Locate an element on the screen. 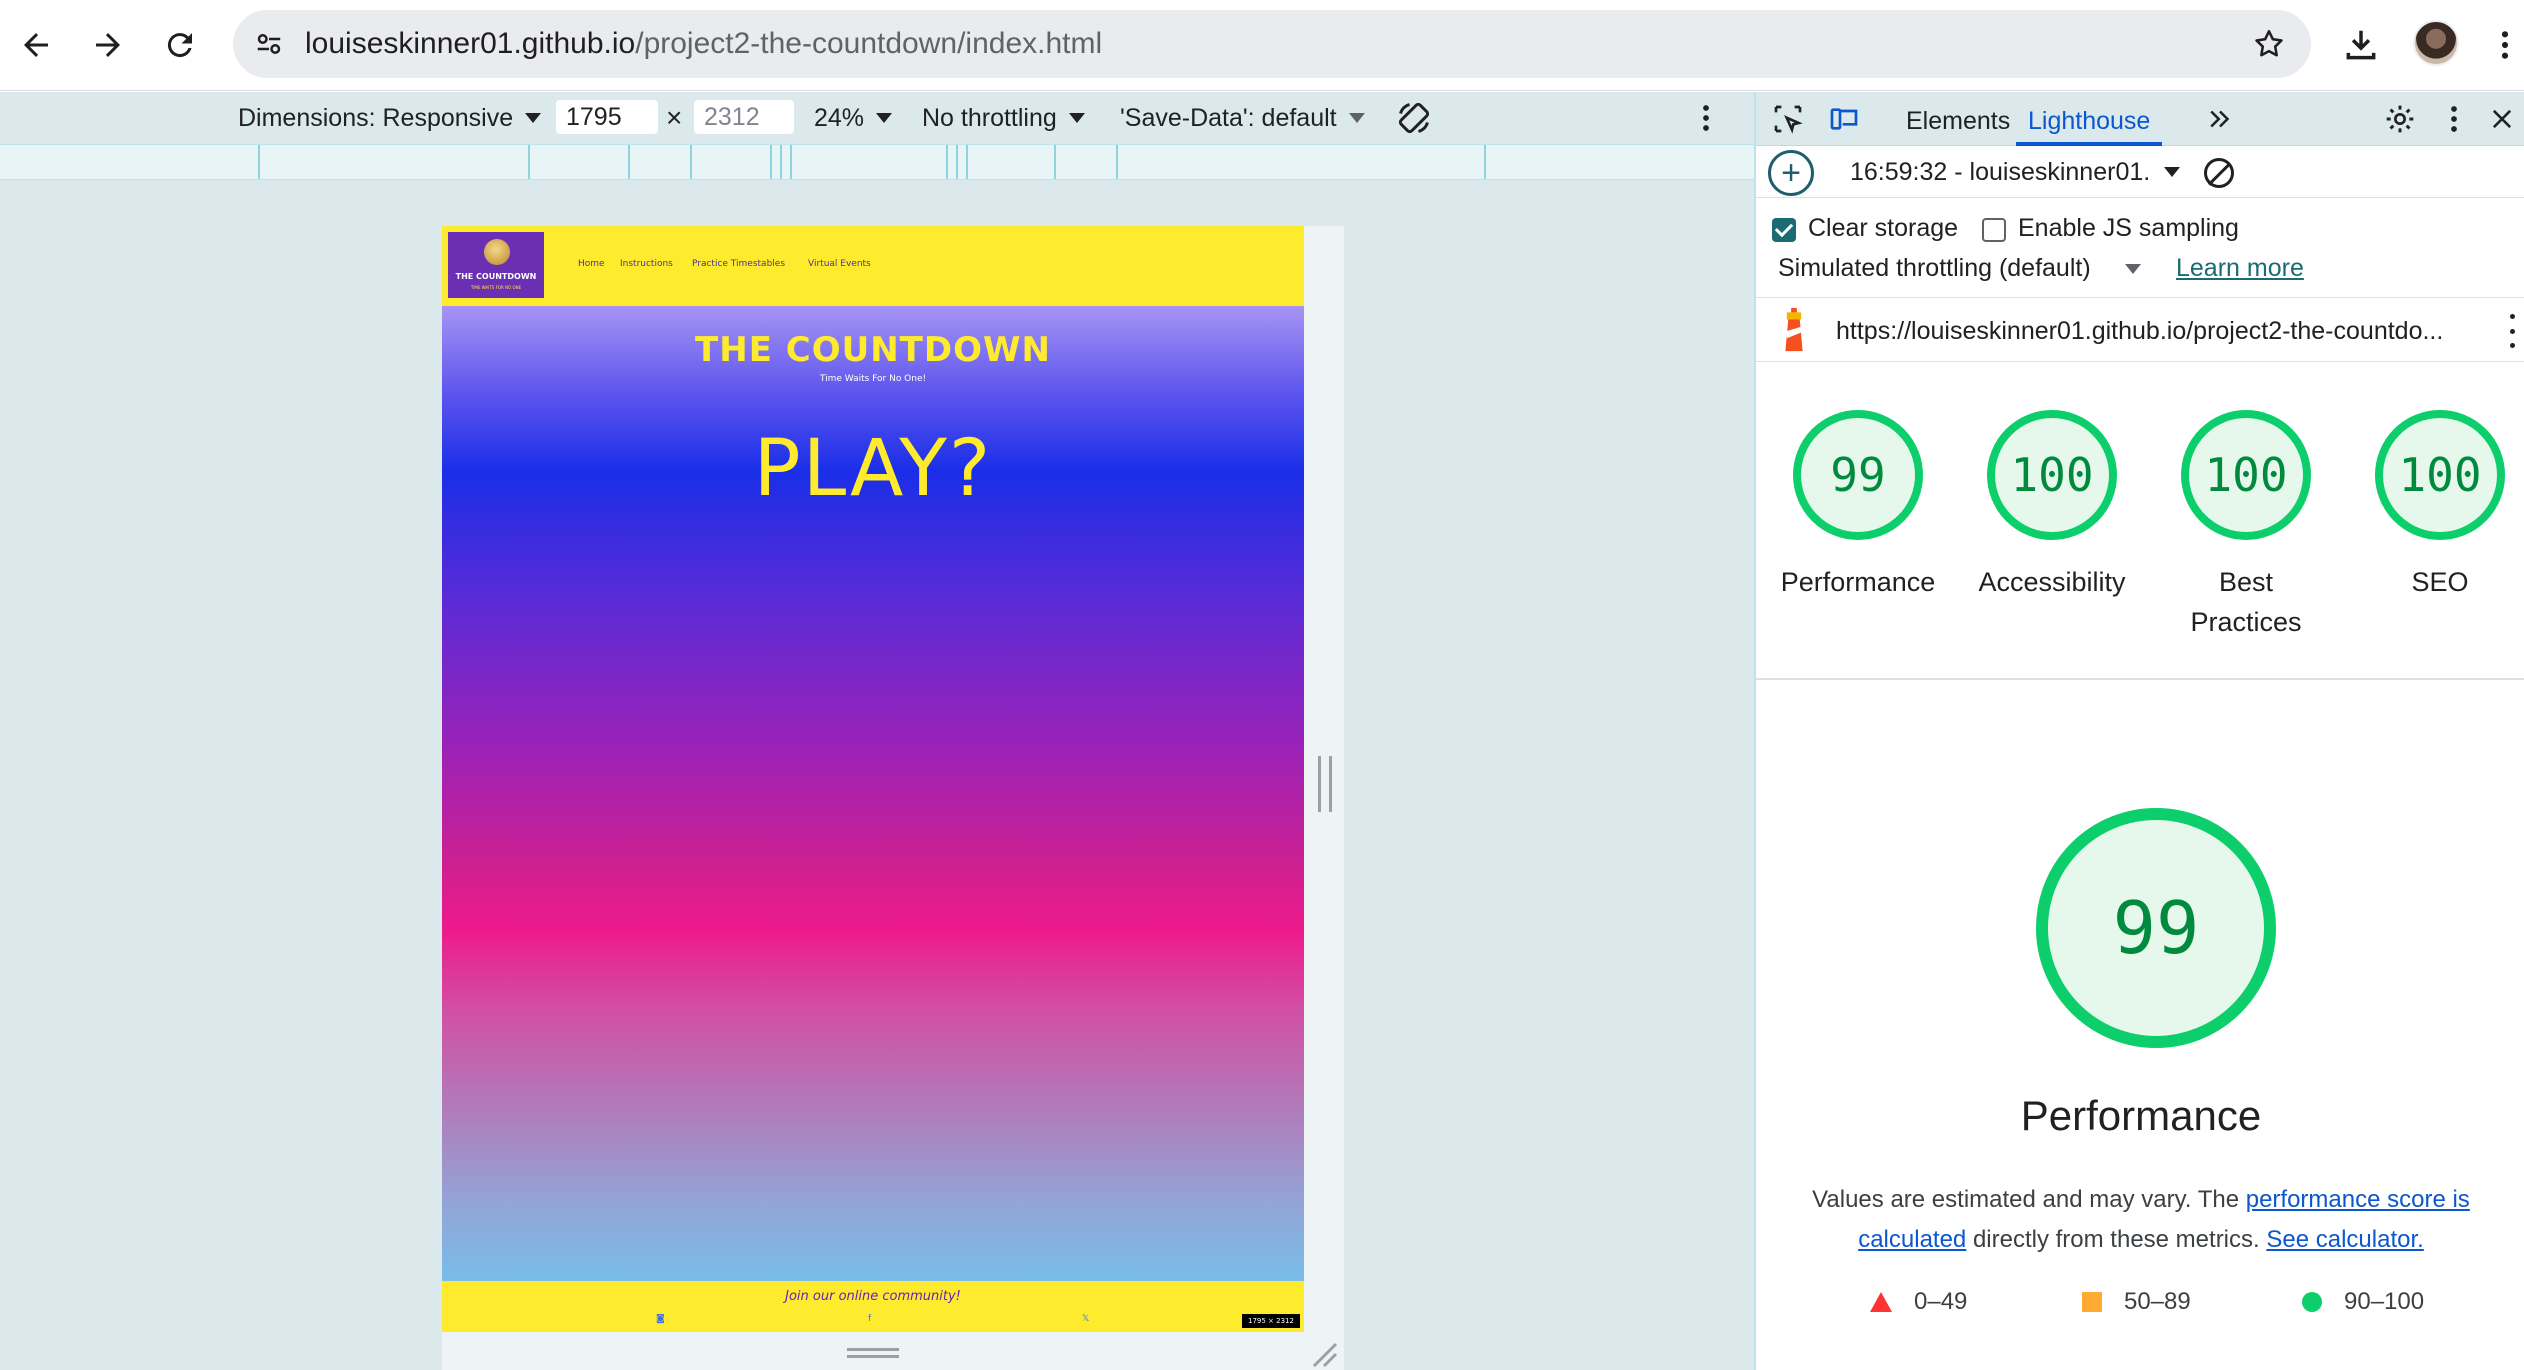 The width and height of the screenshot is (2524, 1370). performance-title: Performance is located at coordinates (2141, 1115).